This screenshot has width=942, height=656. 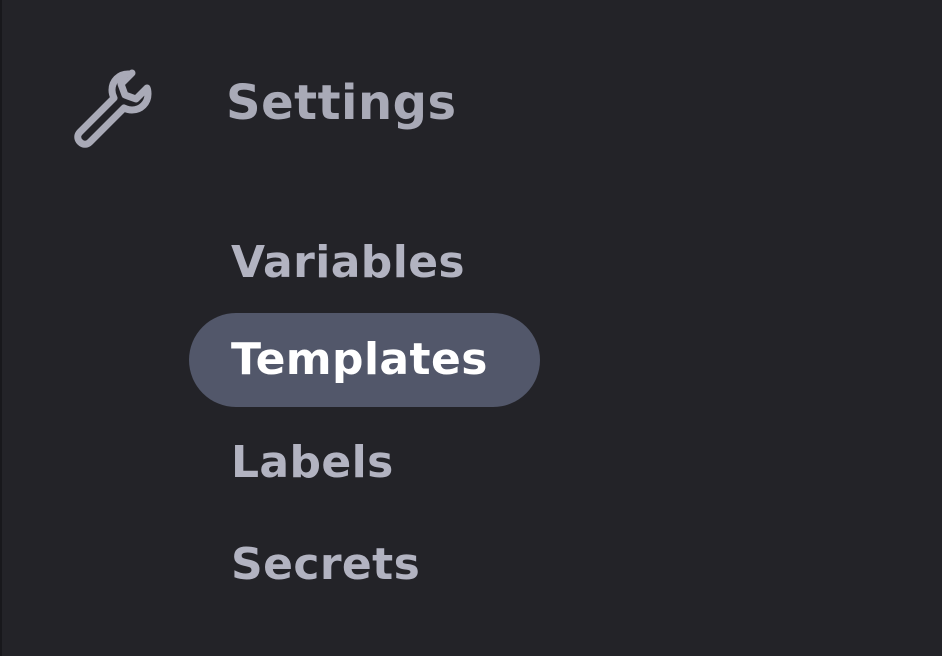 I want to click on settings-title: Settings, so click(x=341, y=103).